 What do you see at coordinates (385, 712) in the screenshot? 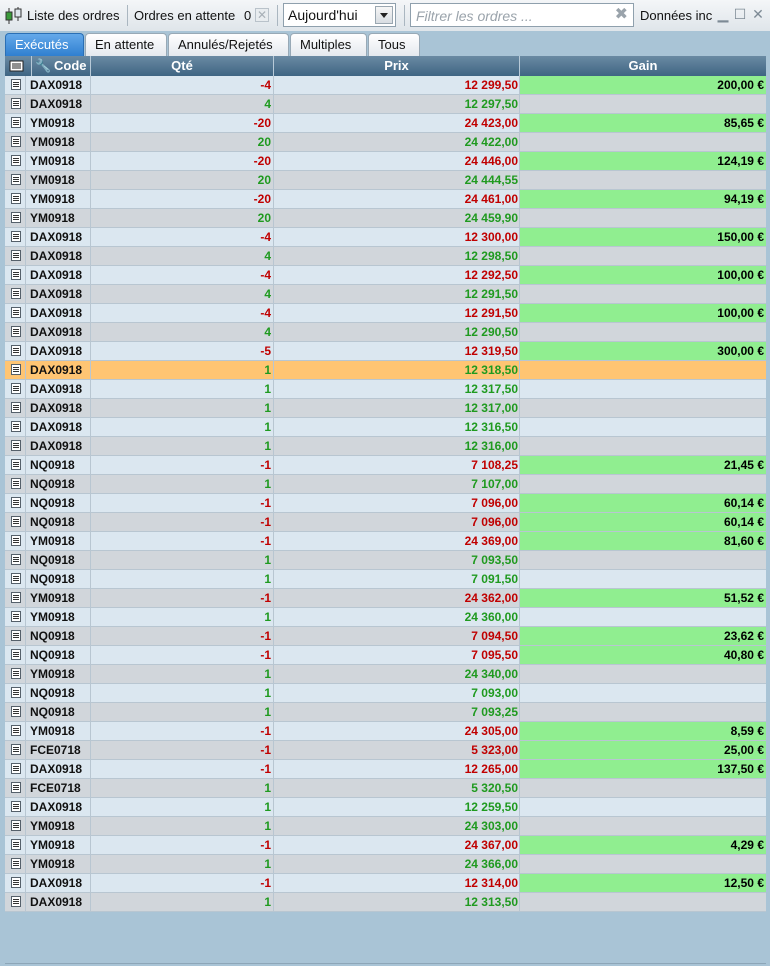
I see `table-row: NQ0918 1 7 093,25` at bounding box center [385, 712].